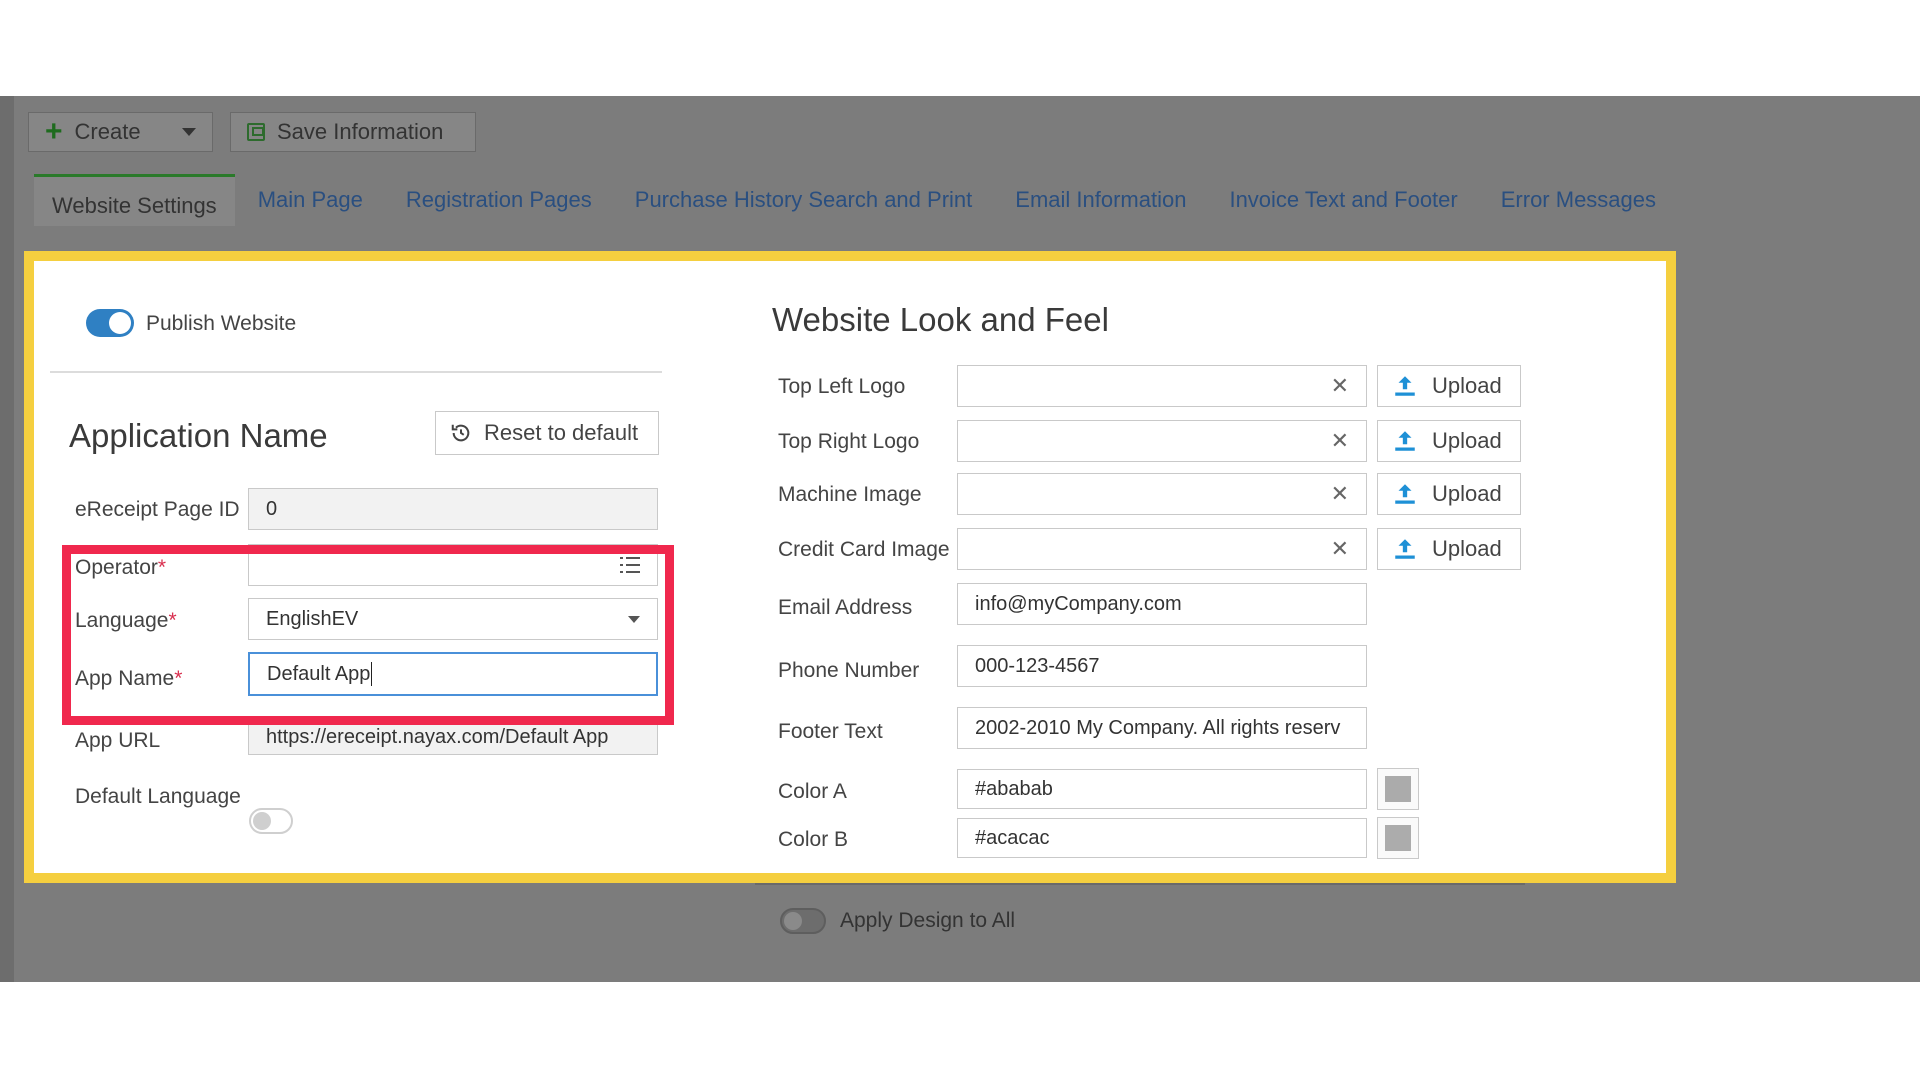  Describe the element at coordinates (189, 132) in the screenshot. I see `chevron-down-icon` at that location.